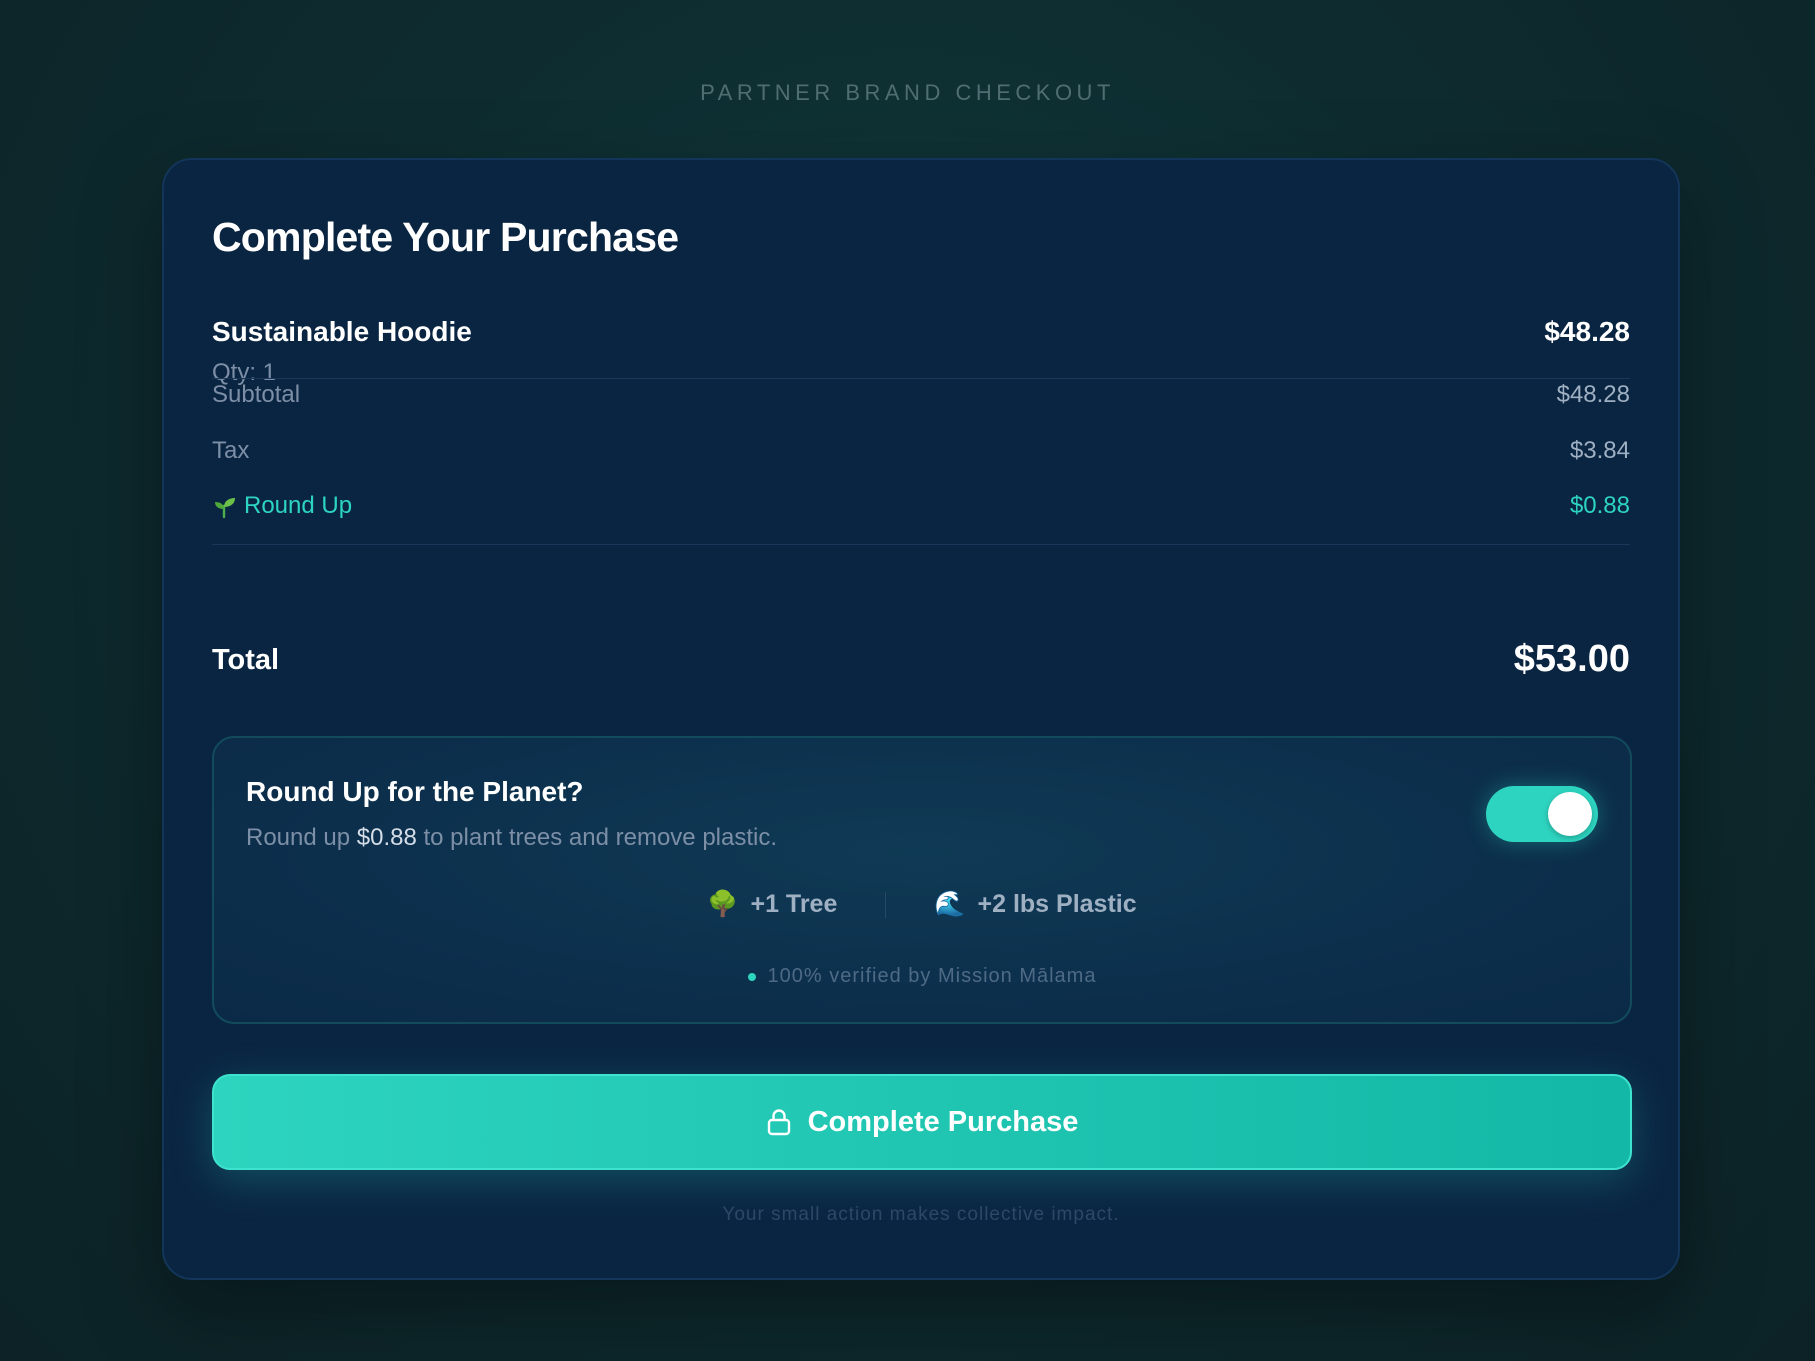 Image resolution: width=1815 pixels, height=1361 pixels. What do you see at coordinates (301, 837) in the screenshot?
I see `desc-prefix: Round up` at bounding box center [301, 837].